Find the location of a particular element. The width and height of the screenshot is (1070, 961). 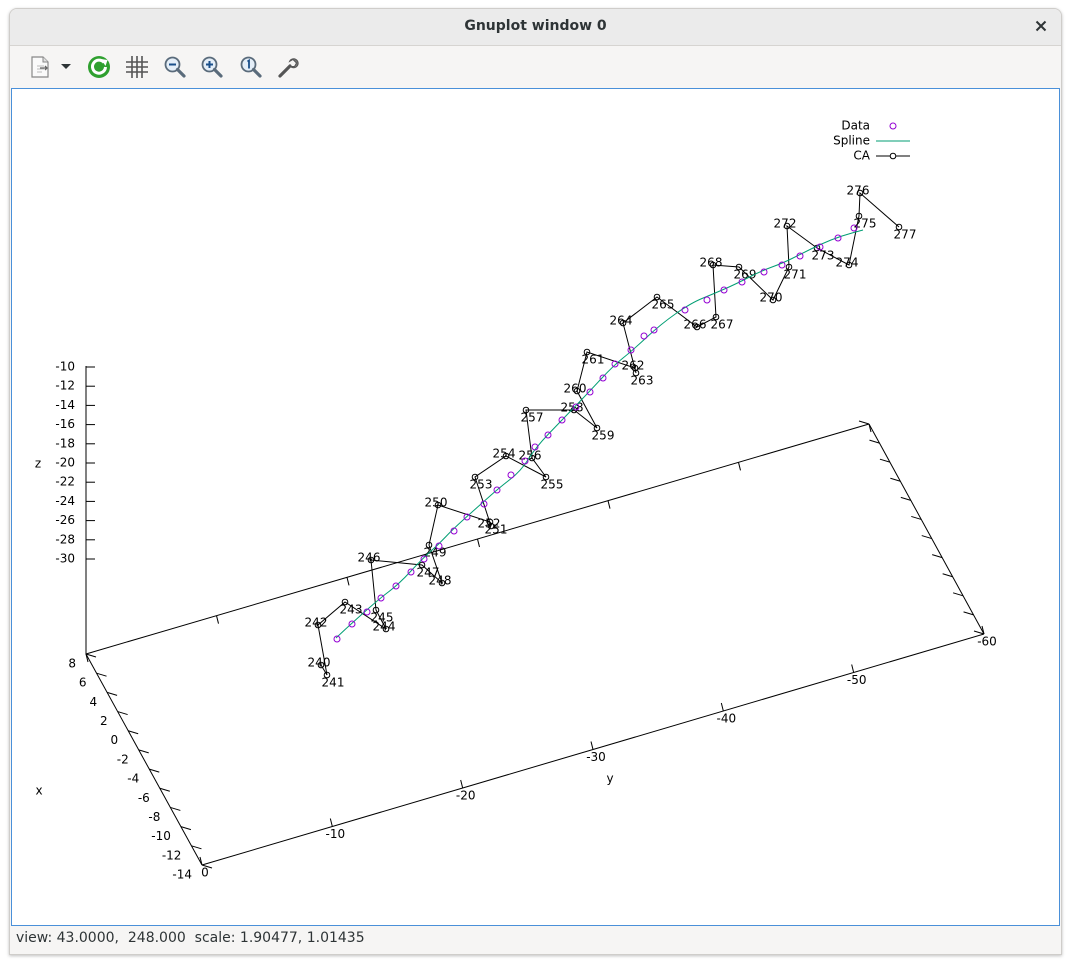

export-button is located at coordinates (40, 67).